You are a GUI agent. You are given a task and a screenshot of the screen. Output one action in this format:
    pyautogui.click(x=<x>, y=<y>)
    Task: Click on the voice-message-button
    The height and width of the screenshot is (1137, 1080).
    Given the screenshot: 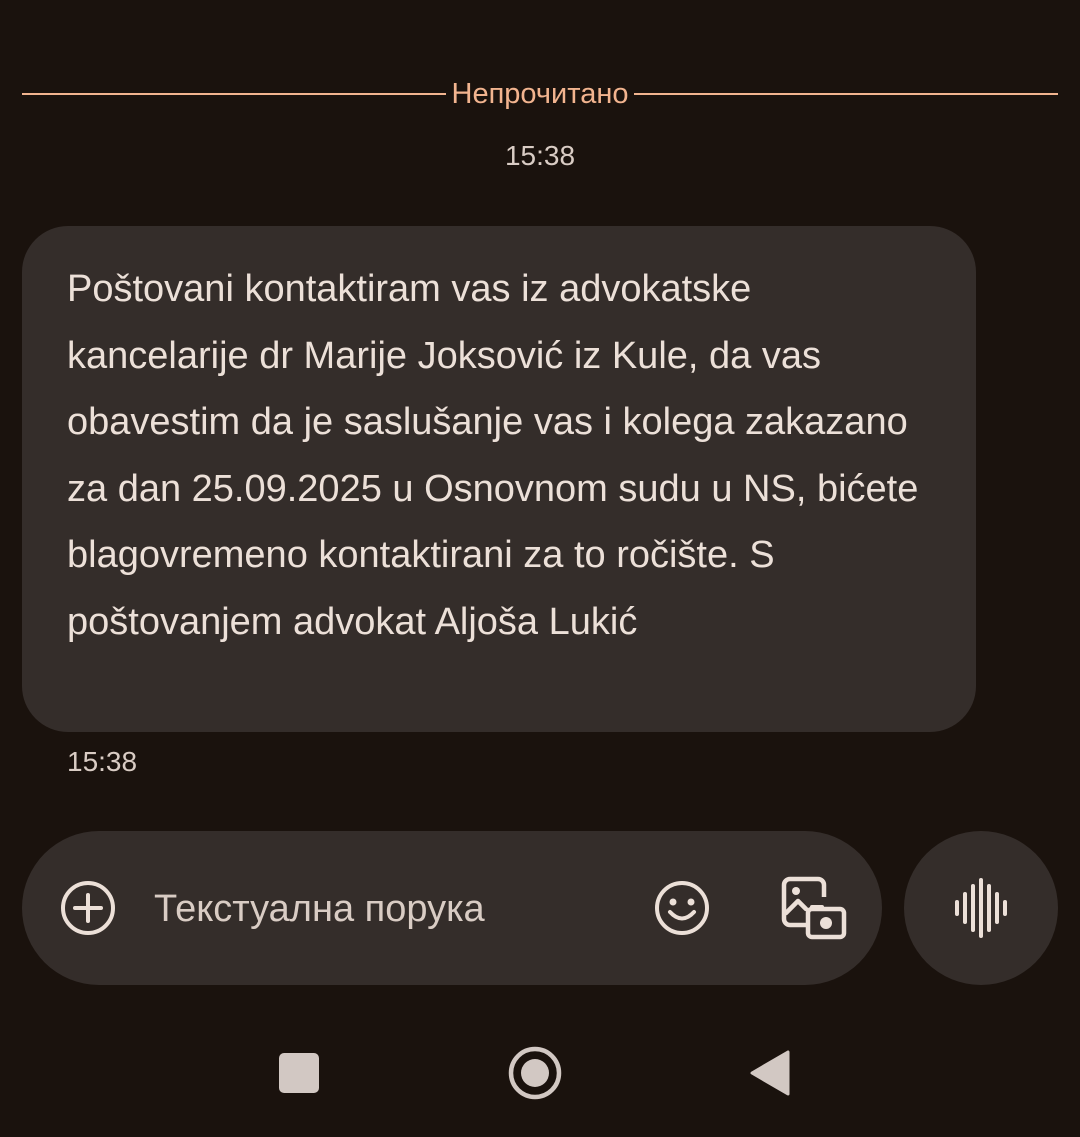 What is the action you would take?
    pyautogui.click(x=981, y=908)
    